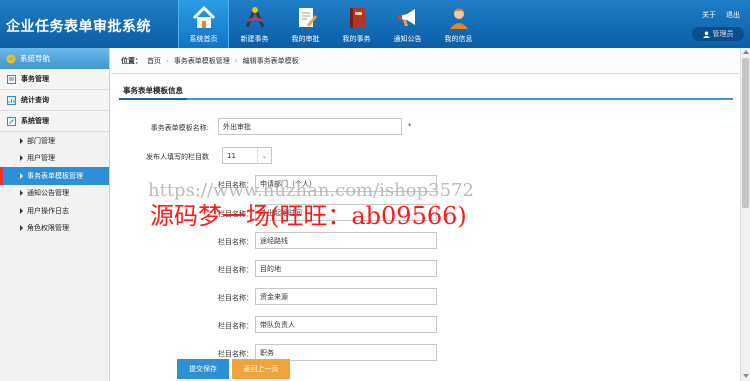 The image size is (750, 381). I want to click on chevron-down-icon: ⌄, so click(264, 155).